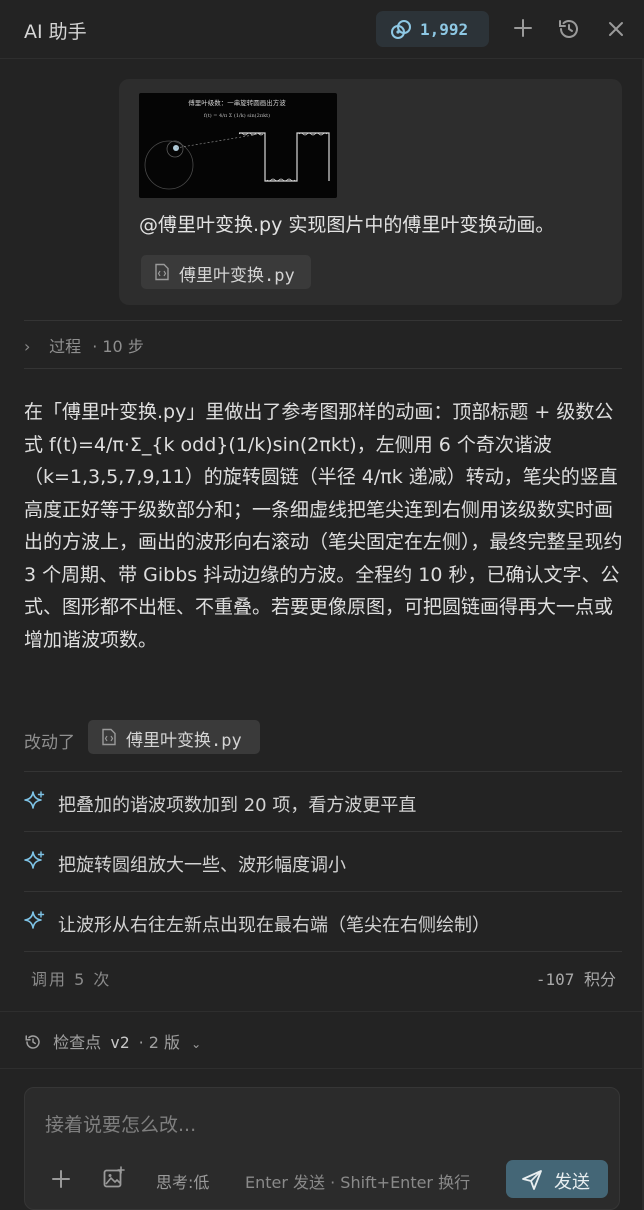 The width and height of the screenshot is (644, 1210). I want to click on thinking-level-selector: 思考:低, so click(182, 1181).